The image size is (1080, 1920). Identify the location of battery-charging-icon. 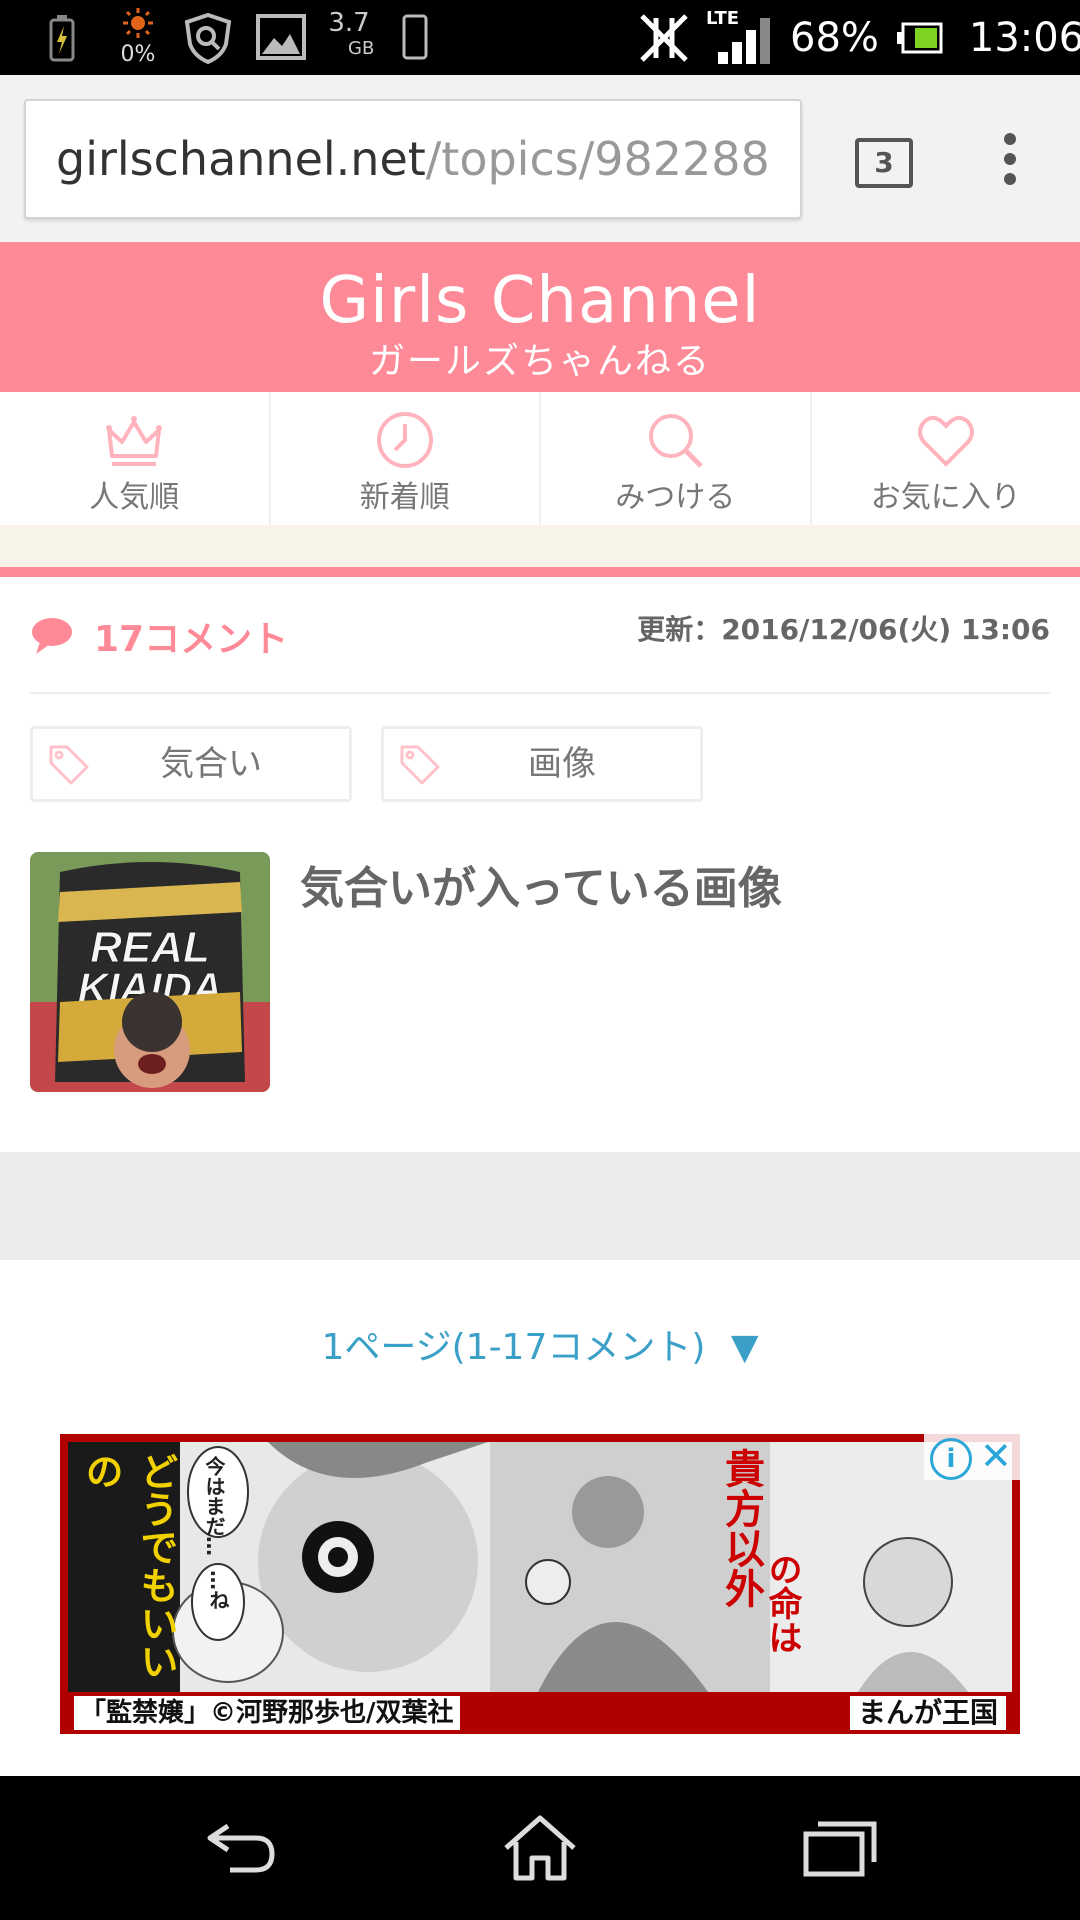
(62, 38).